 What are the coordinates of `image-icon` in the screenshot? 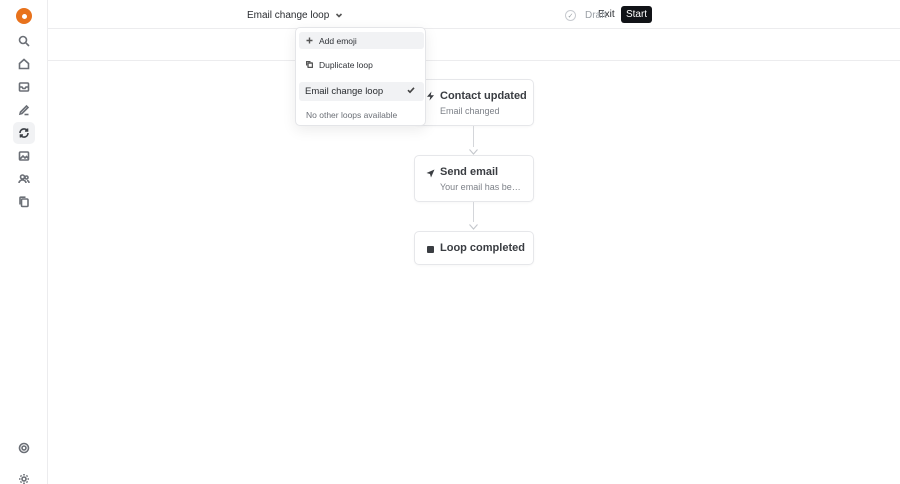 It's located at (24, 156).